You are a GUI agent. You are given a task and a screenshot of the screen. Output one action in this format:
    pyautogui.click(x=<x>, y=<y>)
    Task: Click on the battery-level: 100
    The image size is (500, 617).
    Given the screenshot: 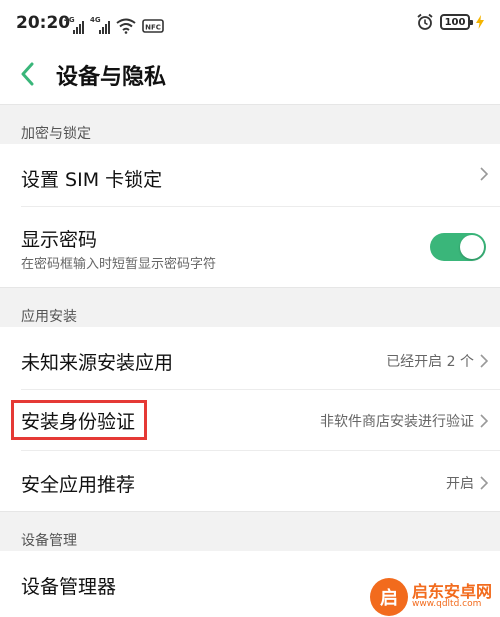 What is the action you would take?
    pyautogui.click(x=455, y=22)
    